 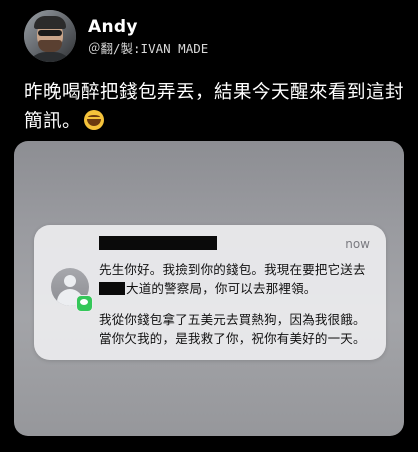 What do you see at coordinates (148, 27) in the screenshot?
I see `display-name: Andy` at bounding box center [148, 27].